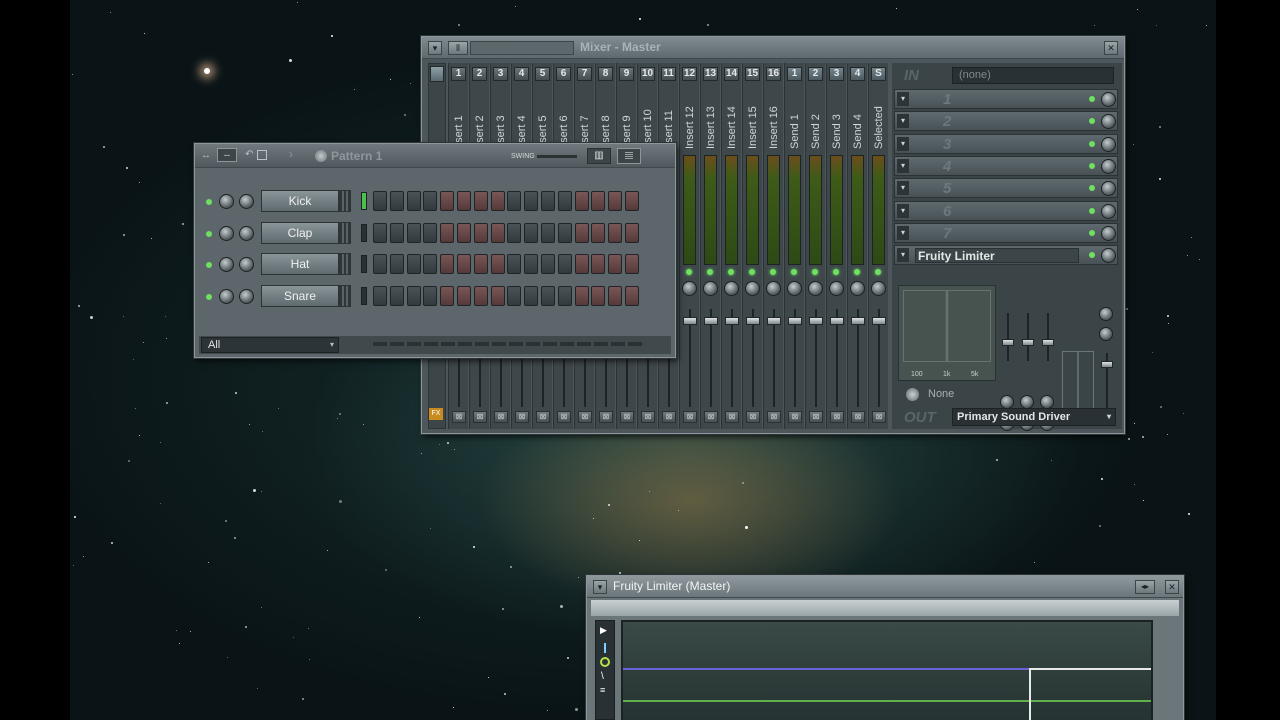  Describe the element at coordinates (885, 587) in the screenshot. I see `limiter-titlebar: ▾ Fruity Limiter (Master) ◂▸ ✕` at that location.